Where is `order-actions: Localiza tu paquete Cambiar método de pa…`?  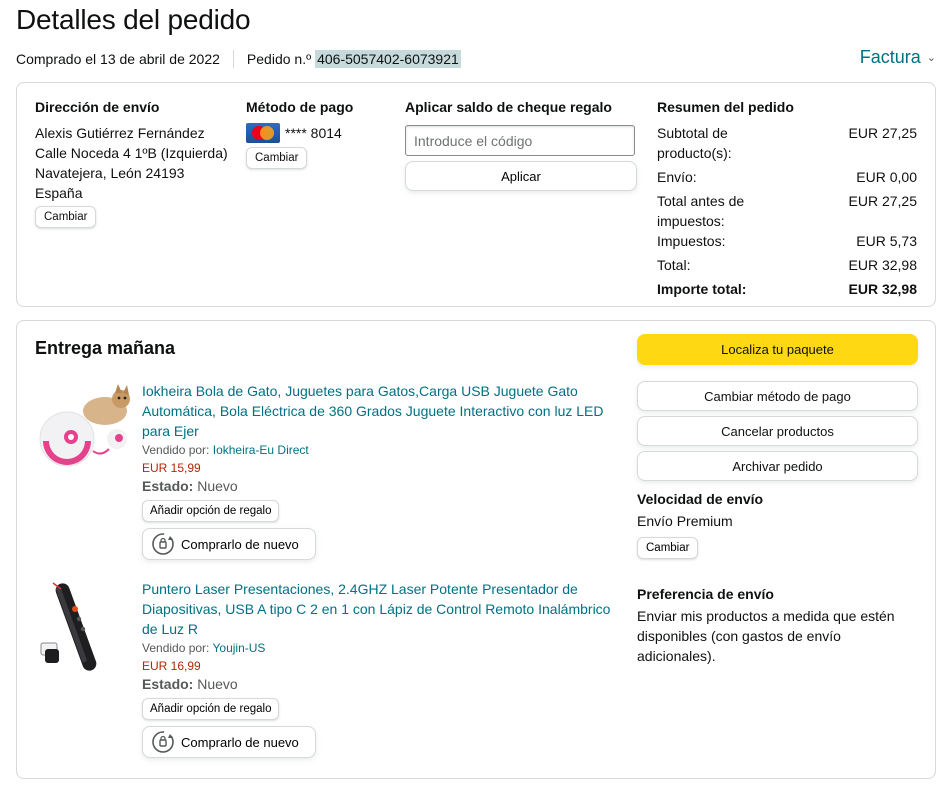
order-actions: Localiza tu paquete Cambiar método de pa… is located at coordinates (777, 500).